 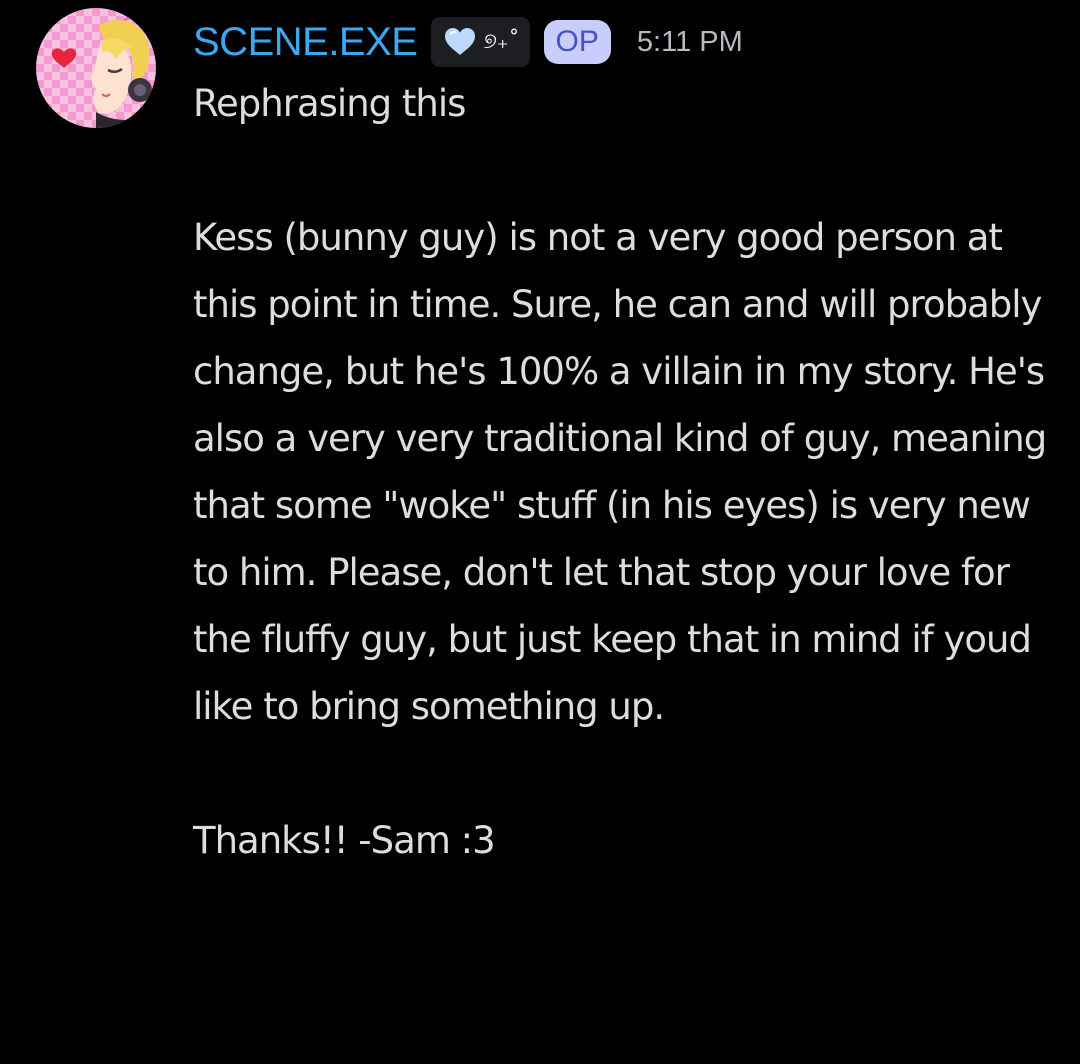 I want to click on timestamp: 5:11 PM, so click(x=690, y=42).